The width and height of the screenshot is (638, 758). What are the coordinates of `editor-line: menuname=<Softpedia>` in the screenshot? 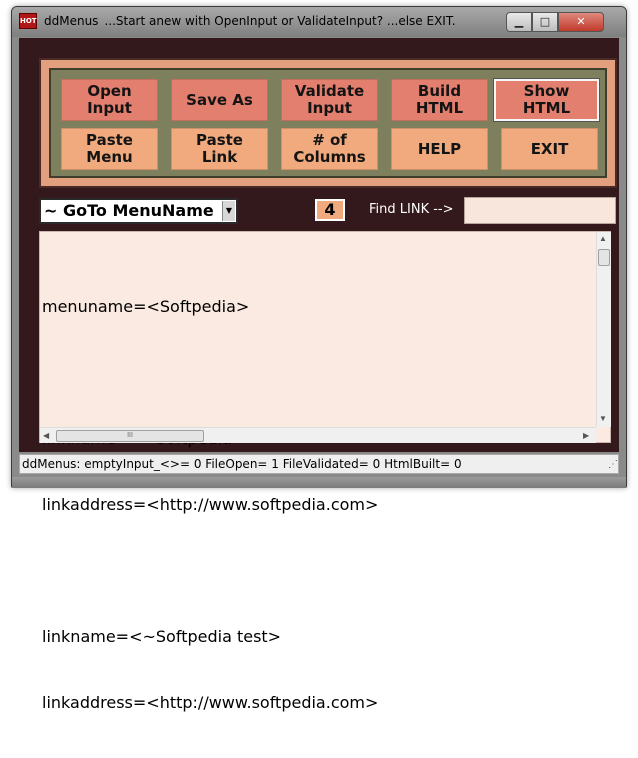 It's located at (146, 306).